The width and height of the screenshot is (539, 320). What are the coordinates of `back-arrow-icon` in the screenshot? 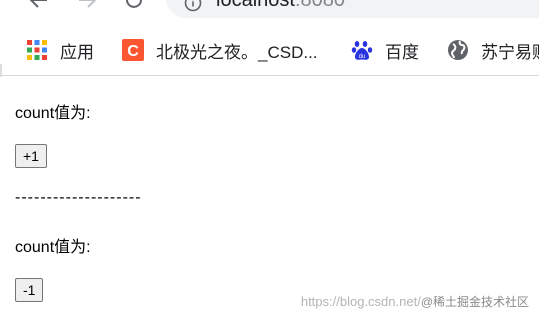 It's located at (39, 6).